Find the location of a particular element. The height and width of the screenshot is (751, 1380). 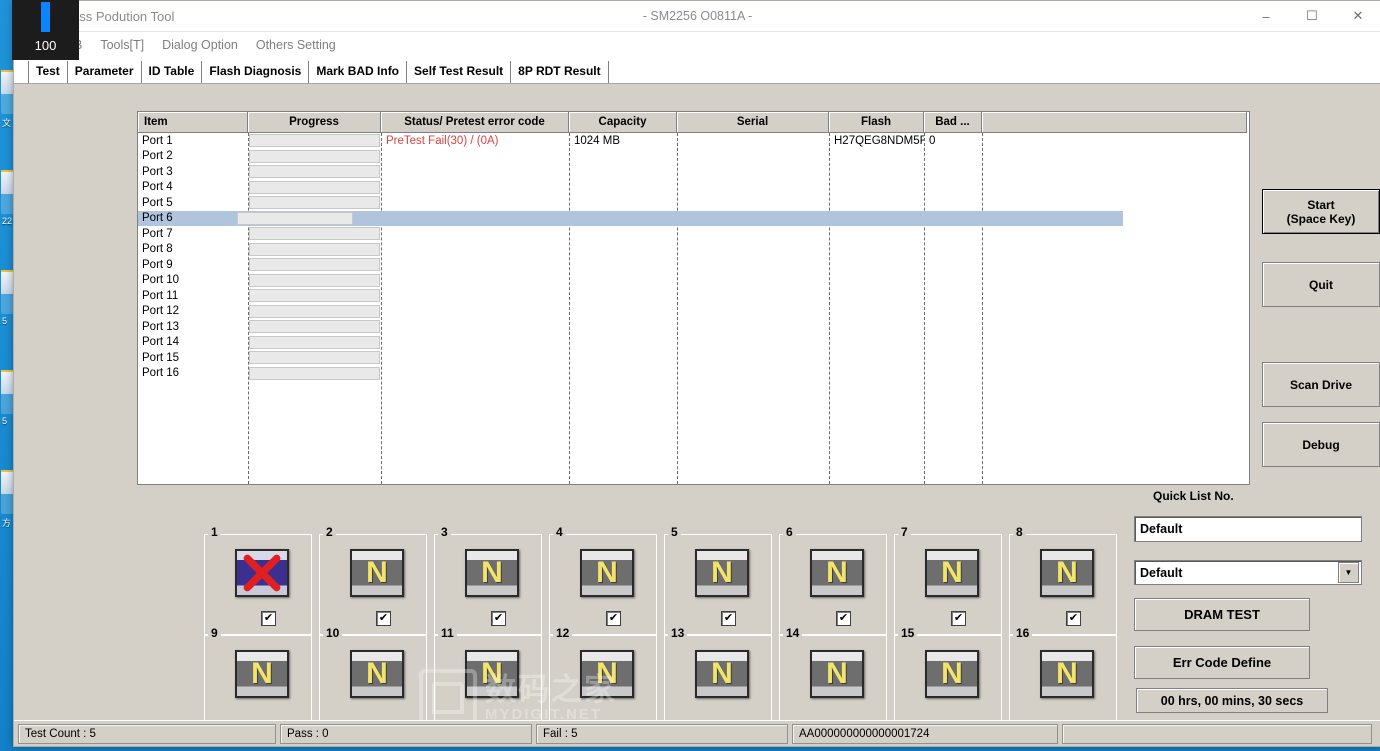

tab-flash-diagnosis: Flash Diagnosis is located at coordinates (256, 72).